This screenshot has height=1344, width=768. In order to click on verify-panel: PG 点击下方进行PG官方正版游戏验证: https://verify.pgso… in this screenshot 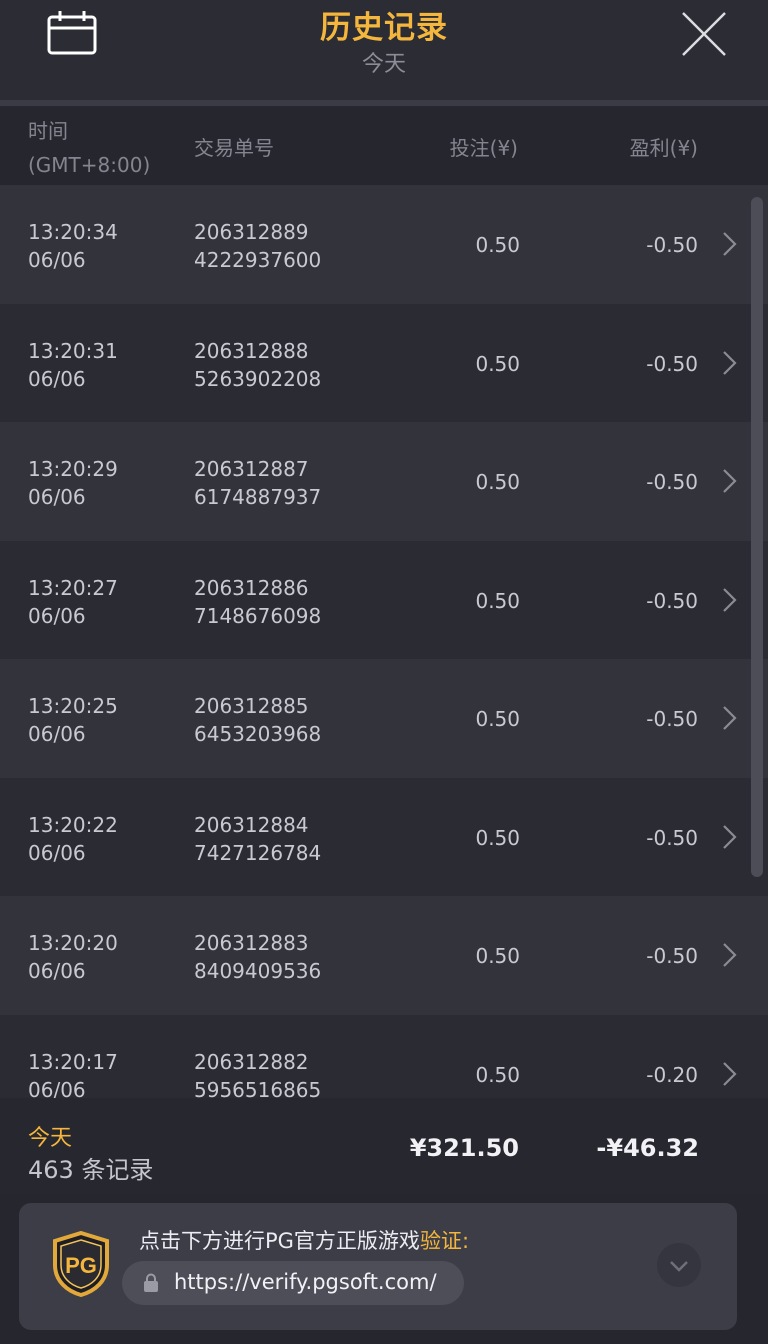, I will do `click(378, 1266)`.